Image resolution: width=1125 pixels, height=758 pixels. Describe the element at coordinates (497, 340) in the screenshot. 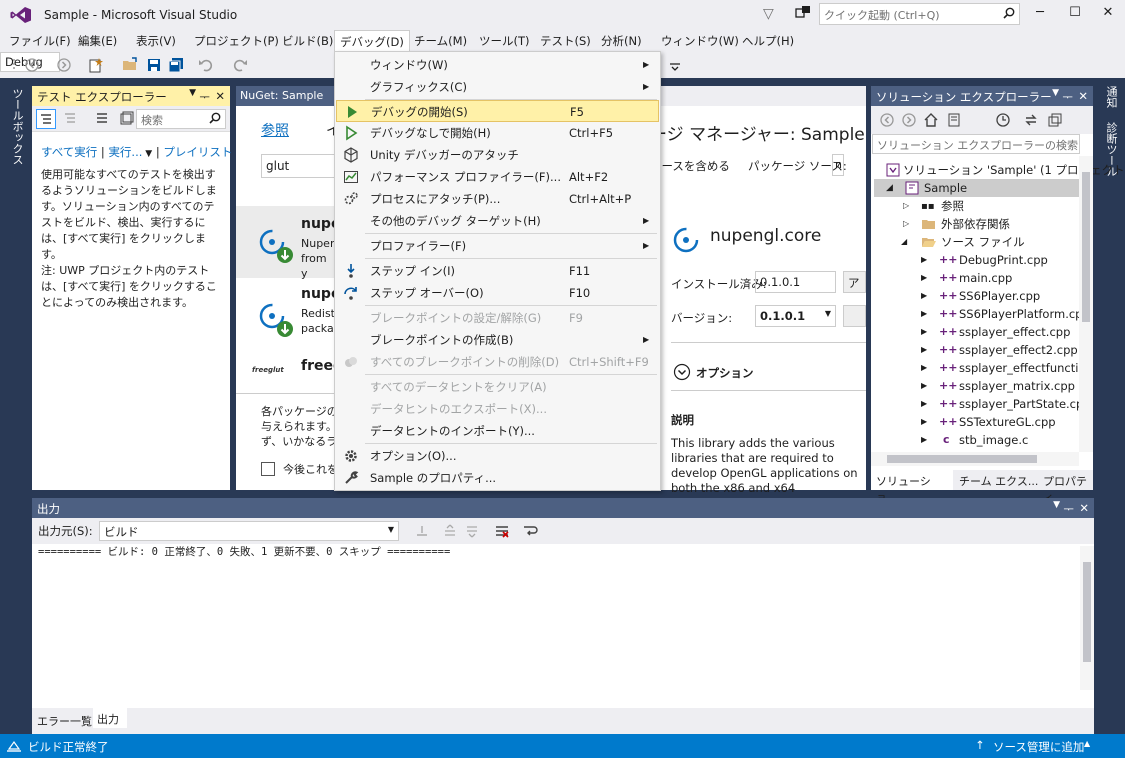

I see `menuitem-new-breakpoint: ブレークポイントの作成(B) ▶` at that location.